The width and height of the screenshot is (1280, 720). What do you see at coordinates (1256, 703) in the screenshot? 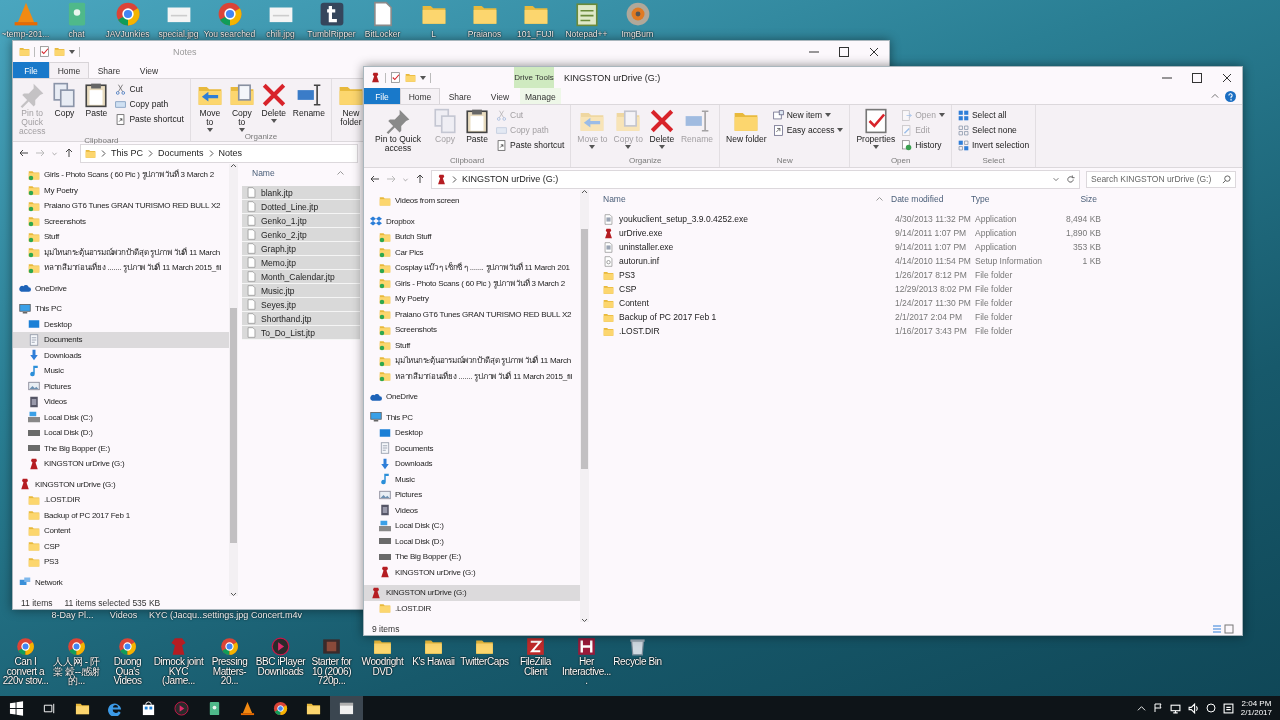
I see `clock-time: 2:04 PM` at bounding box center [1256, 703].